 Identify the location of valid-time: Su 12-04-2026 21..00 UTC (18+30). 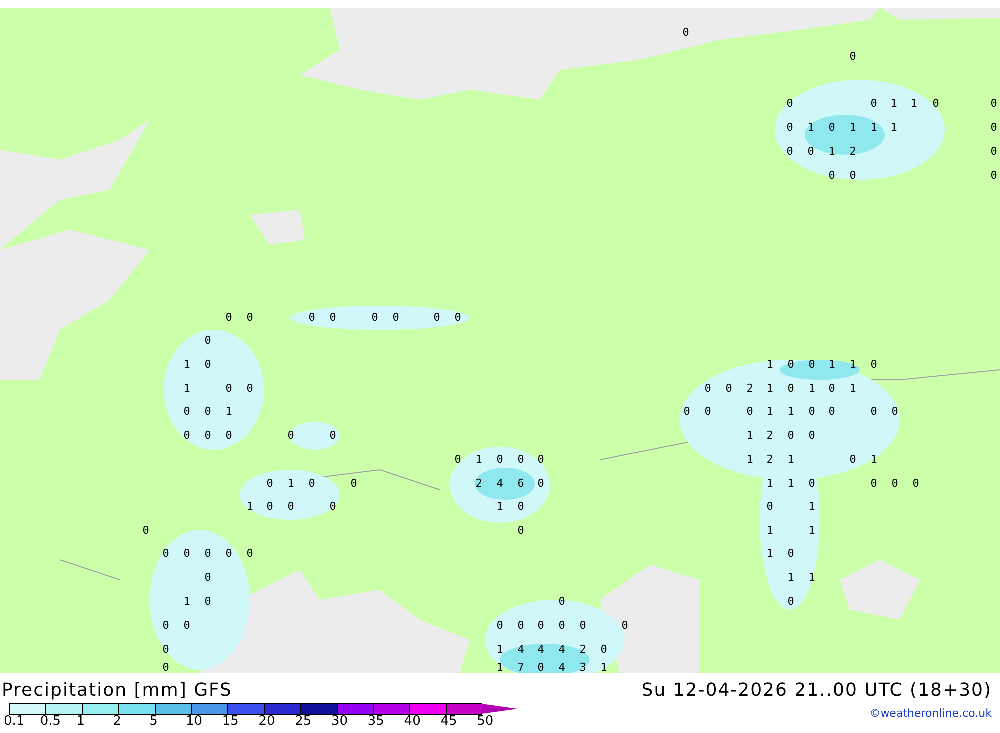
(817, 691).